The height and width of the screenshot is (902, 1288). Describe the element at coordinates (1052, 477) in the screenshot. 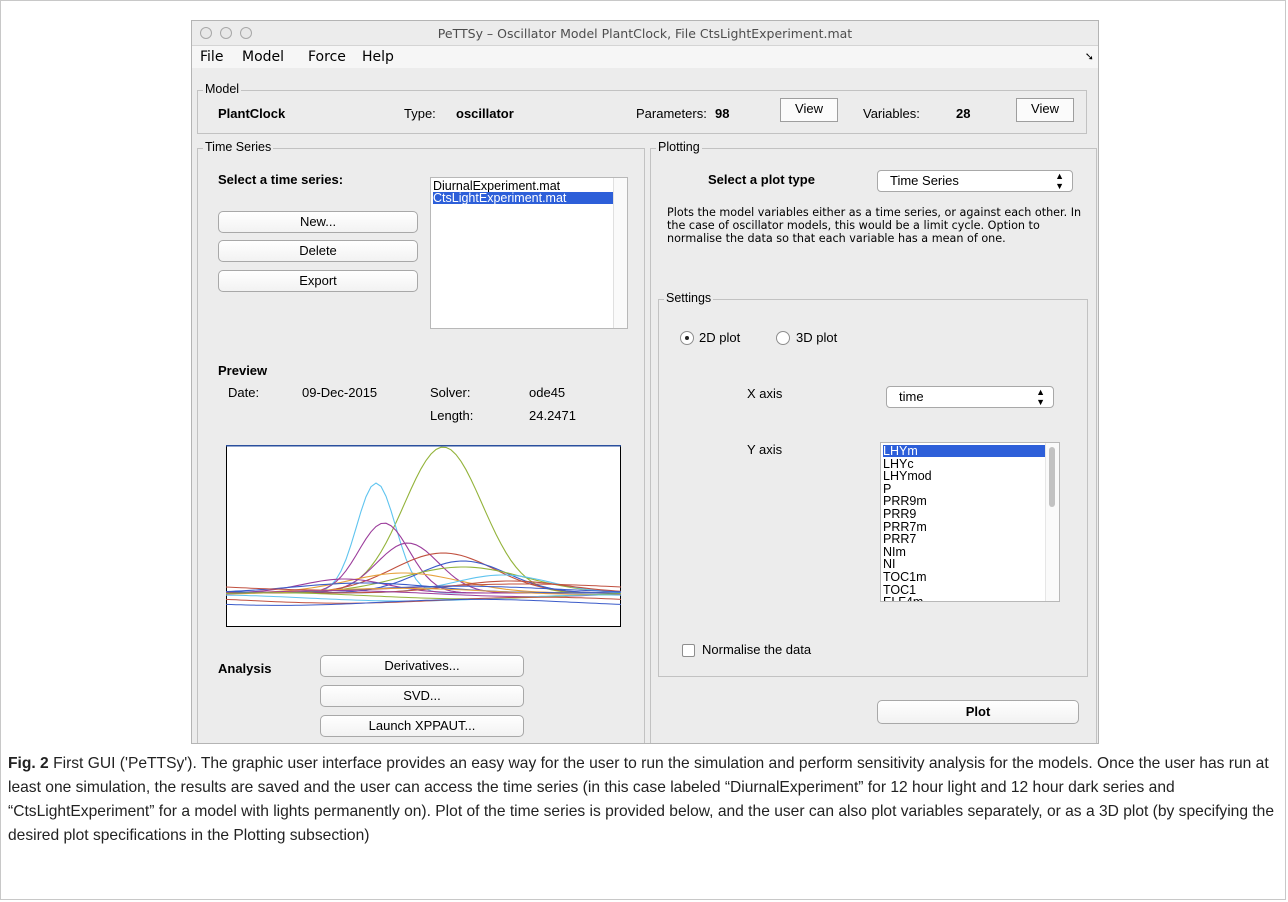

I see `y-axis-scroll-thumb` at that location.